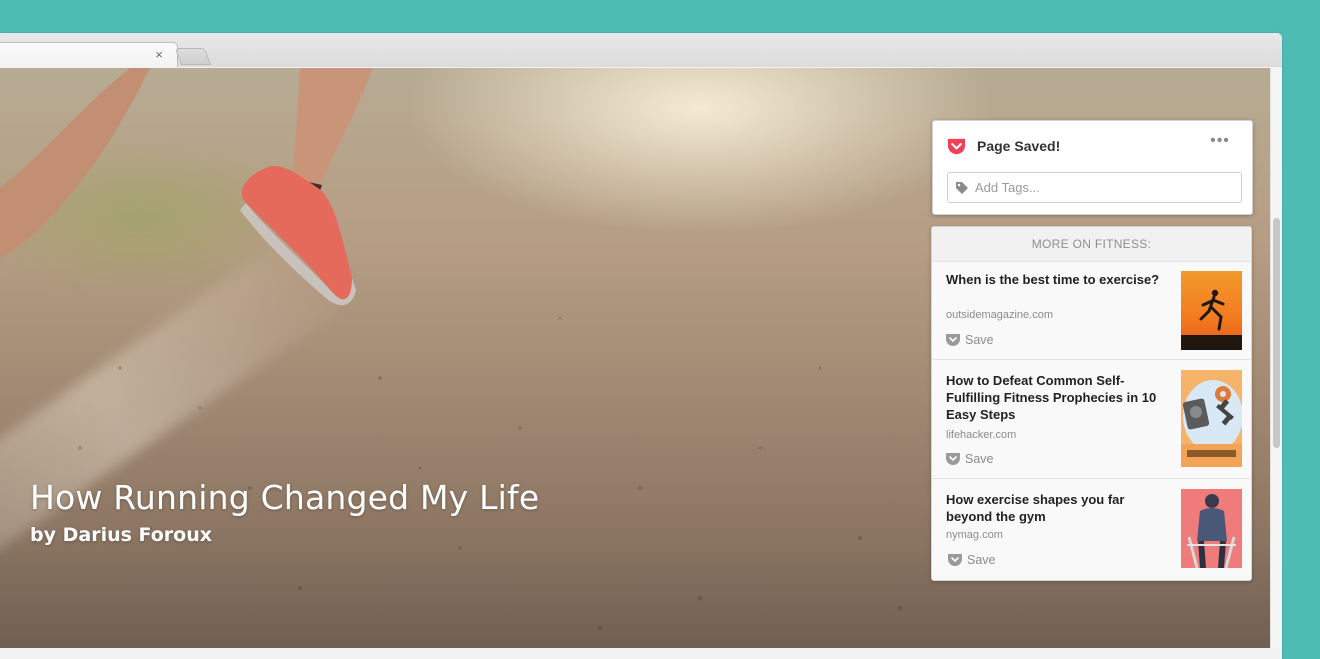  What do you see at coordinates (1091, 244) in the screenshot?
I see `recommendations-header: MORE ON FITNESS:` at bounding box center [1091, 244].